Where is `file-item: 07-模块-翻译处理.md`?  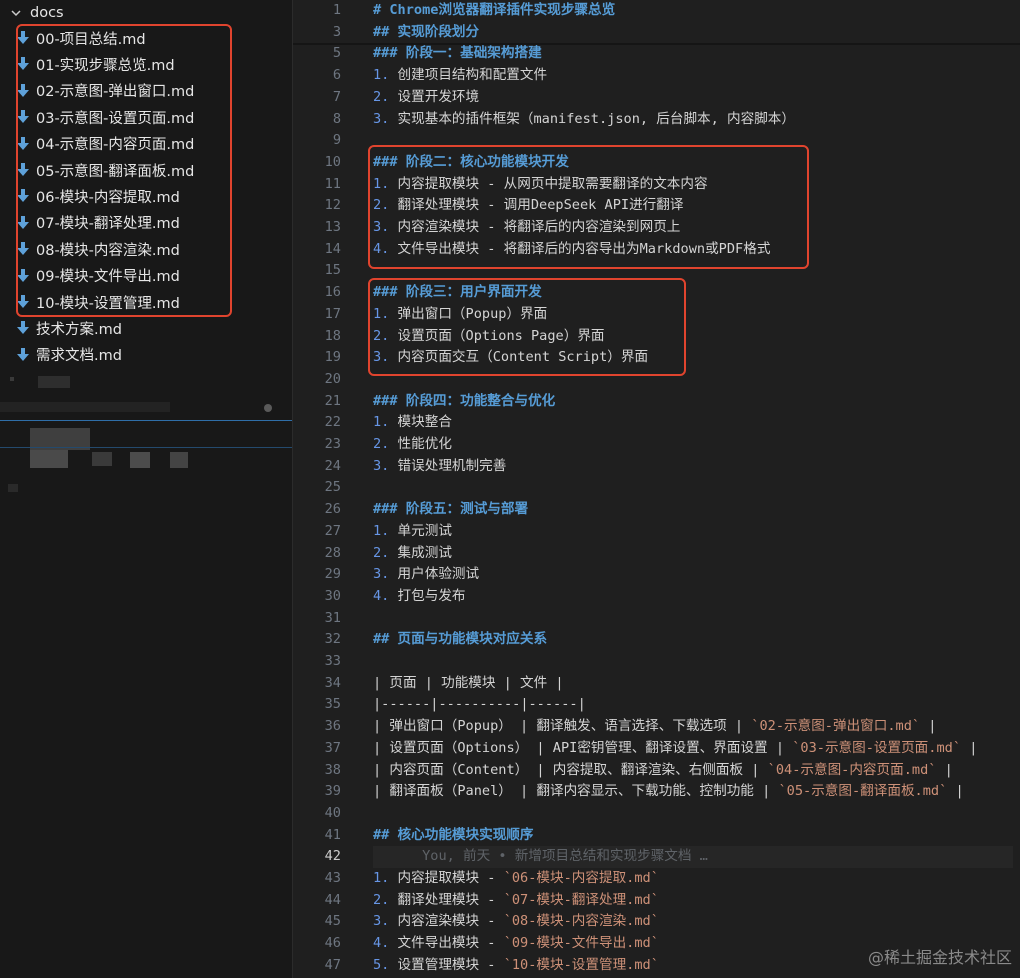 file-item: 07-模块-翻译处理.md is located at coordinates (90, 223).